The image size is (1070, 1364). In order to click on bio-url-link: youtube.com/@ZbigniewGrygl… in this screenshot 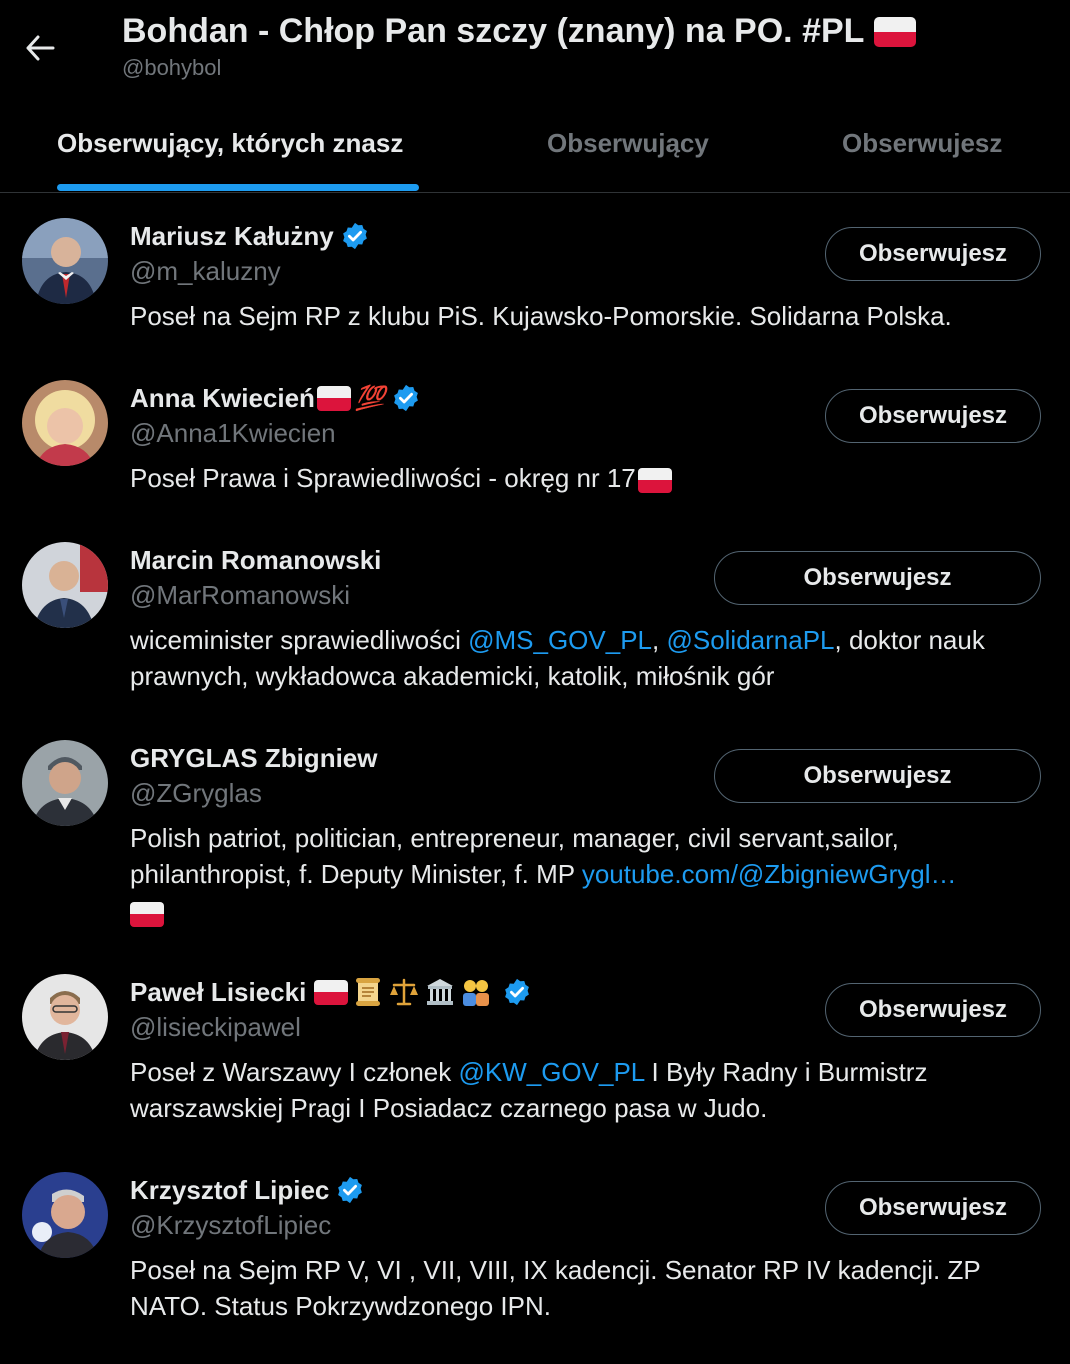, I will do `click(769, 874)`.